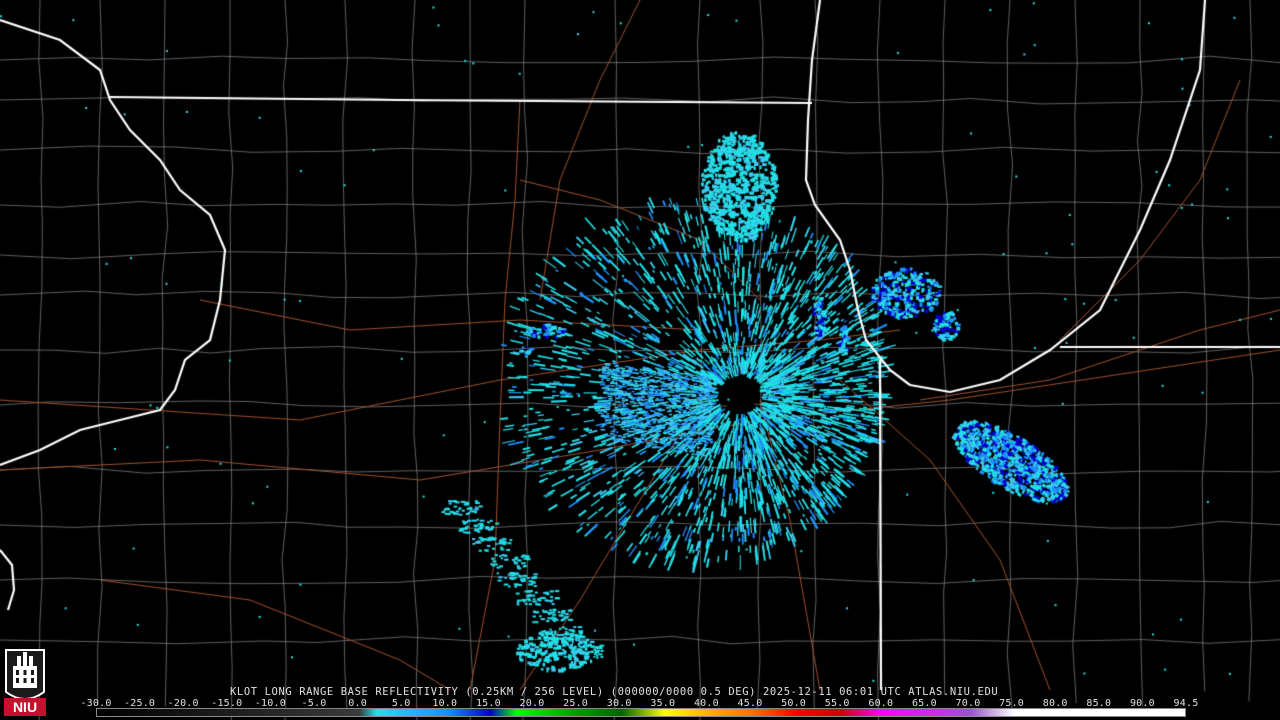 This screenshot has height=720, width=1280. What do you see at coordinates (25, 707) in the screenshot?
I see `logo-wordmark: NIU` at bounding box center [25, 707].